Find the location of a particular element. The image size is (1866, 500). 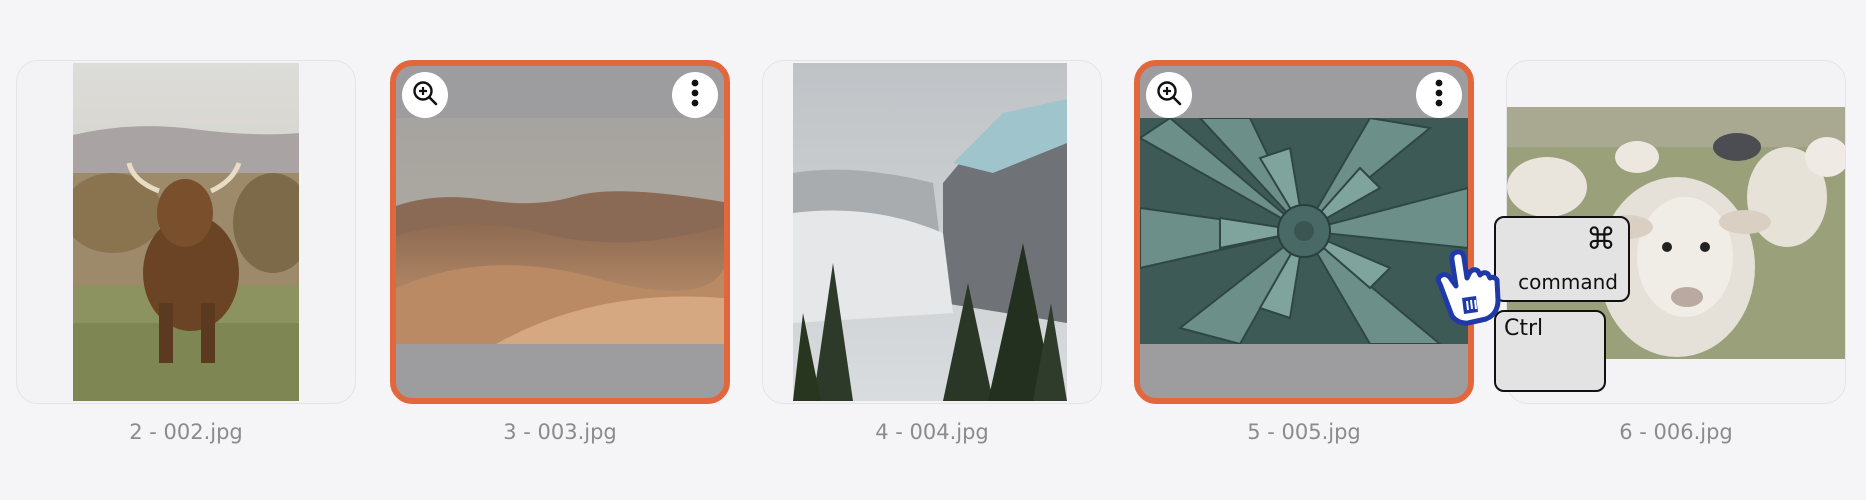

ctrl-key-label: Ctrl is located at coordinates (1524, 328).